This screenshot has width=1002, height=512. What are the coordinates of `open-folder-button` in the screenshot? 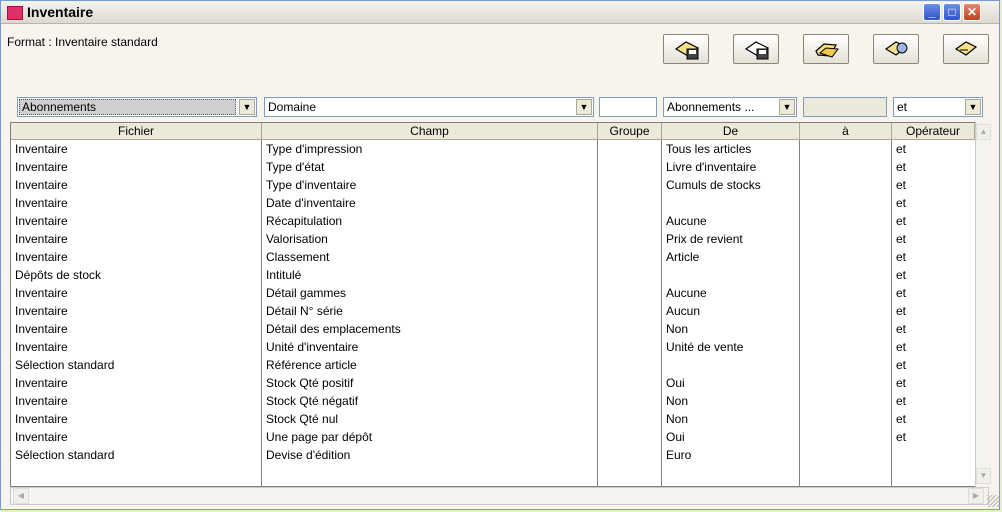 It's located at (826, 49).